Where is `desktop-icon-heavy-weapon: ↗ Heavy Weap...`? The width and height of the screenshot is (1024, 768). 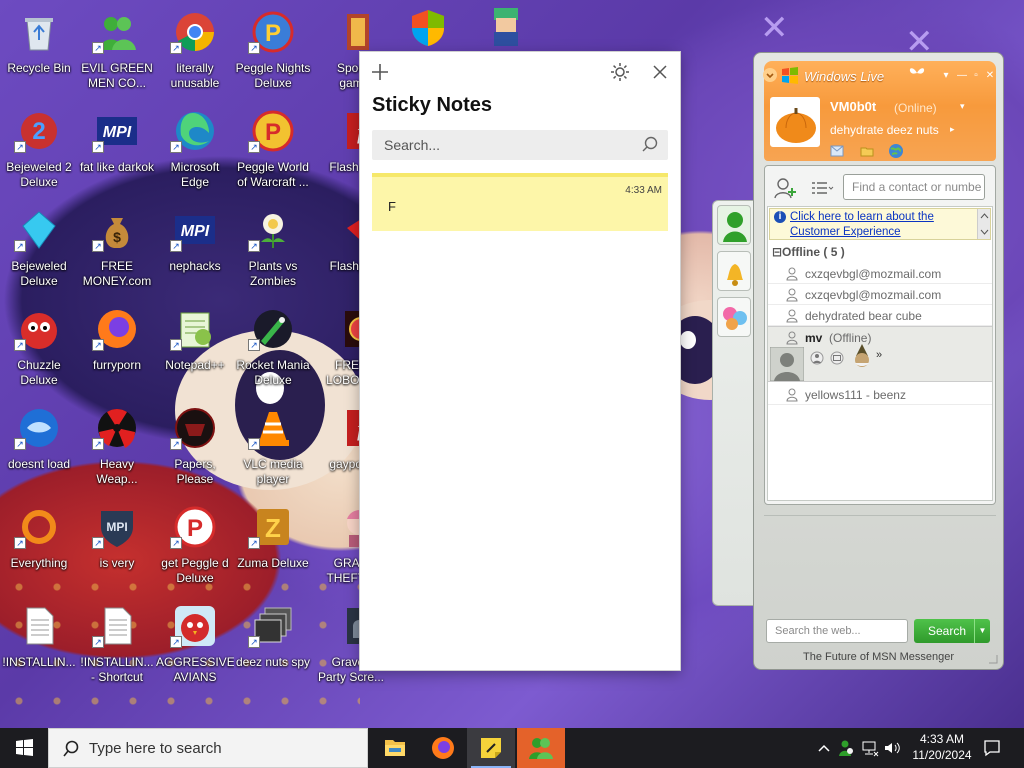 desktop-icon-heavy-weapon: ↗ Heavy Weap... is located at coordinates (117, 447).